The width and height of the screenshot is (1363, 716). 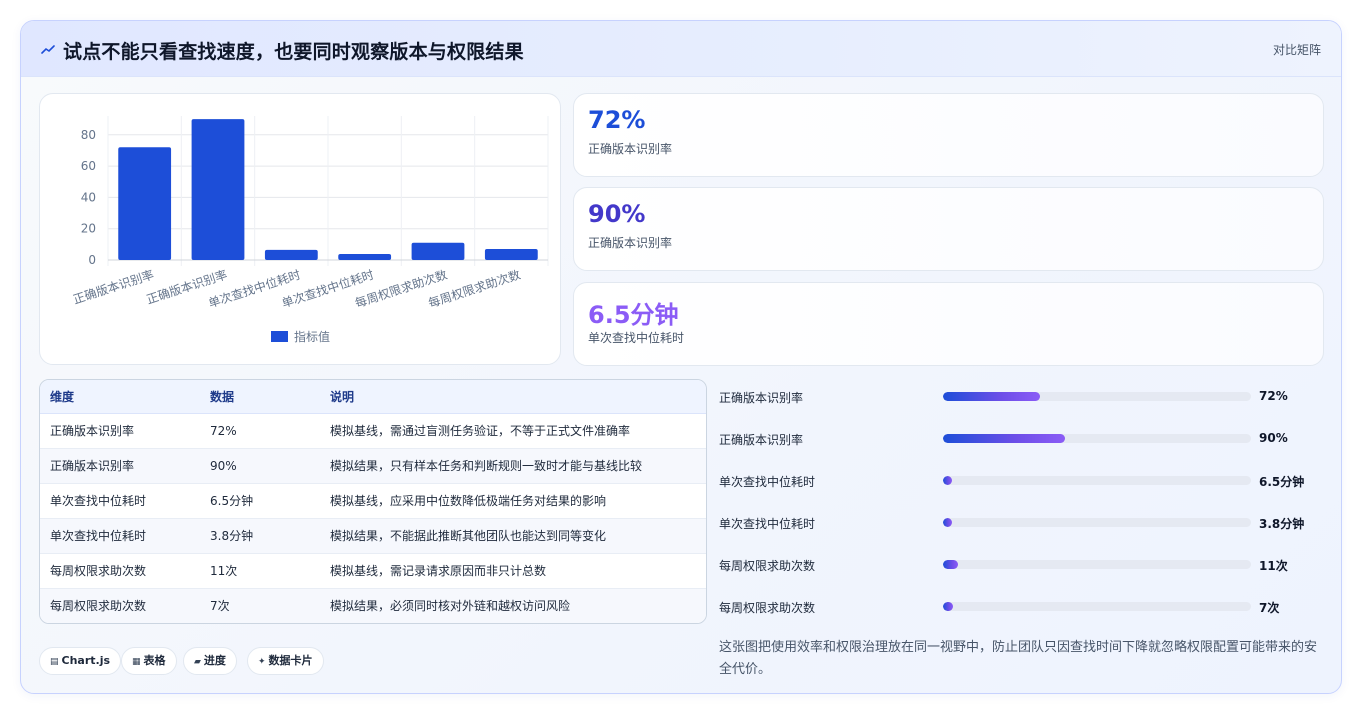 I want to click on progress-row: 正确版本识别率 72%, so click(x=1019, y=406).